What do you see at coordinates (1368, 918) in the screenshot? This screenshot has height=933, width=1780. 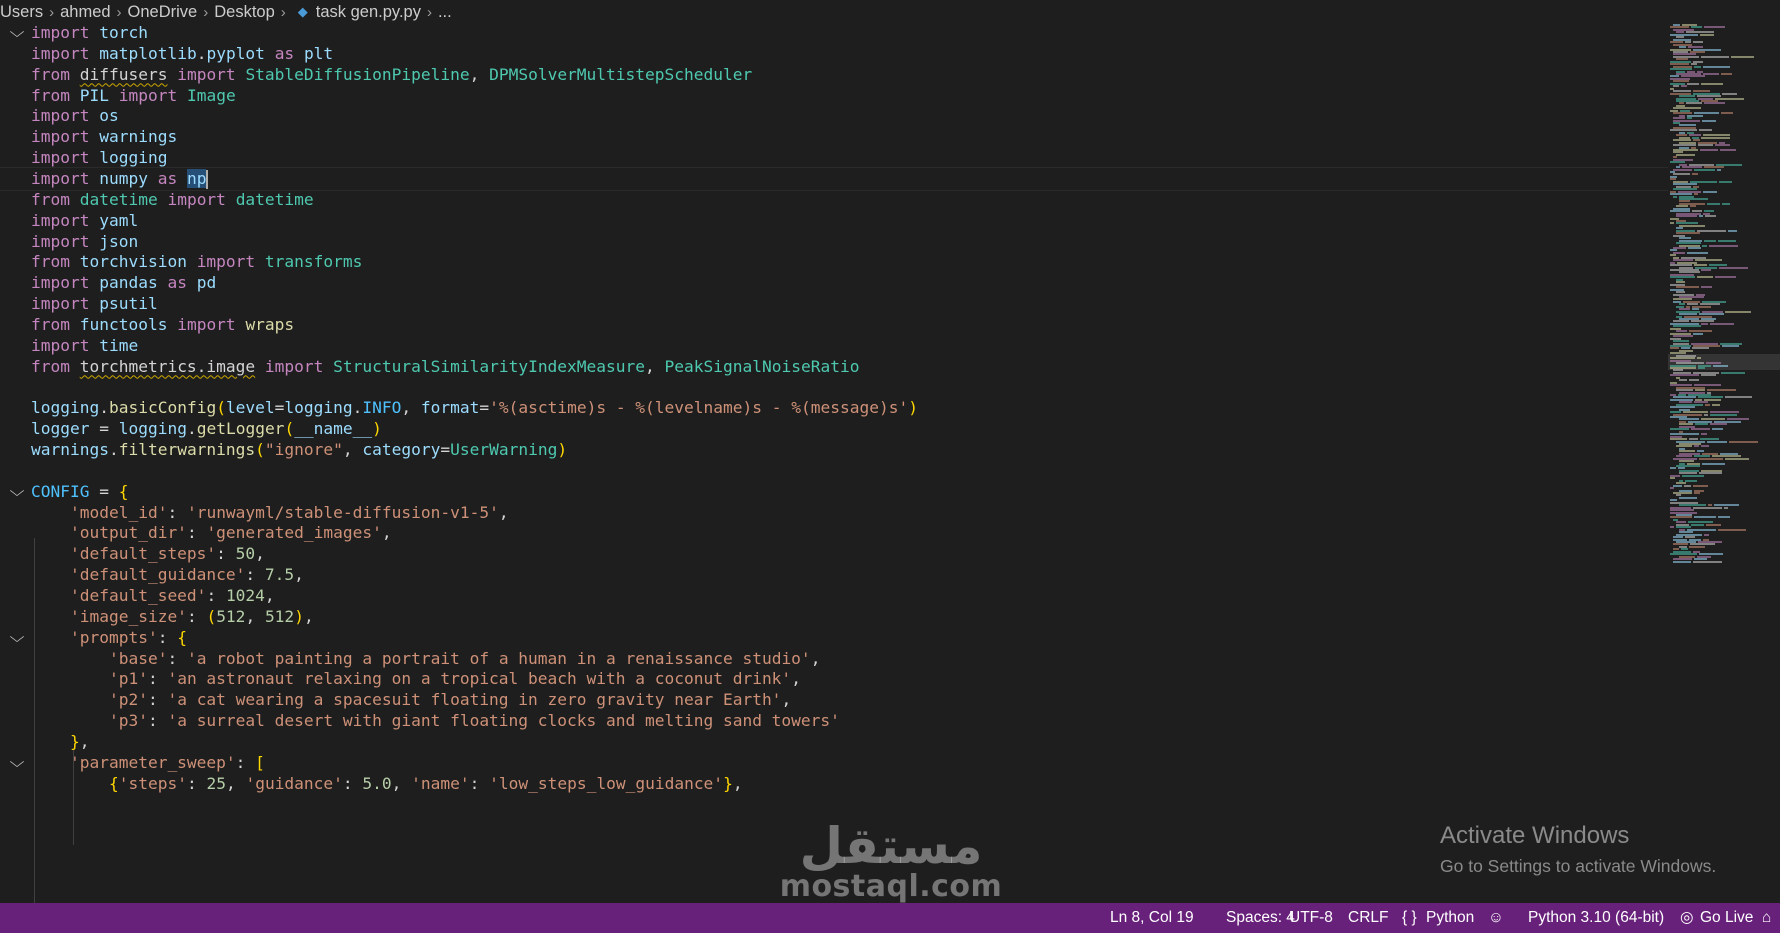 I see `status-eol: CRLF` at bounding box center [1368, 918].